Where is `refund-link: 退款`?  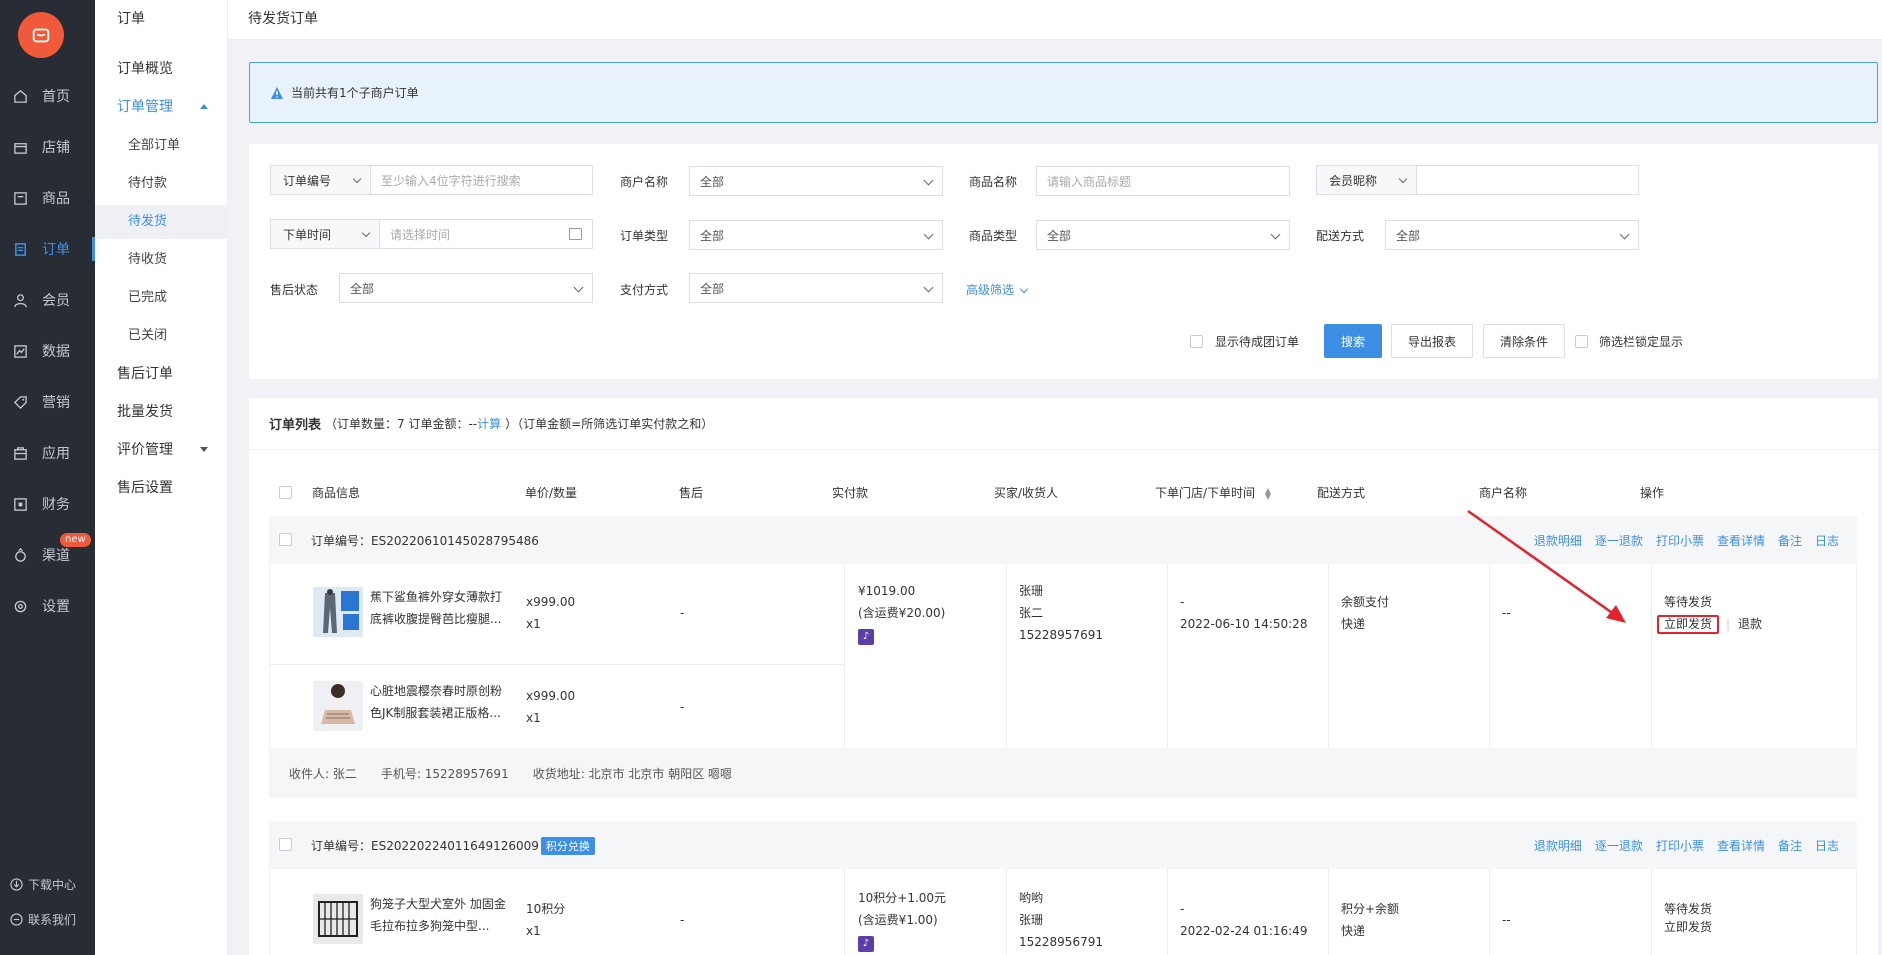 refund-link: 退款 is located at coordinates (1750, 624).